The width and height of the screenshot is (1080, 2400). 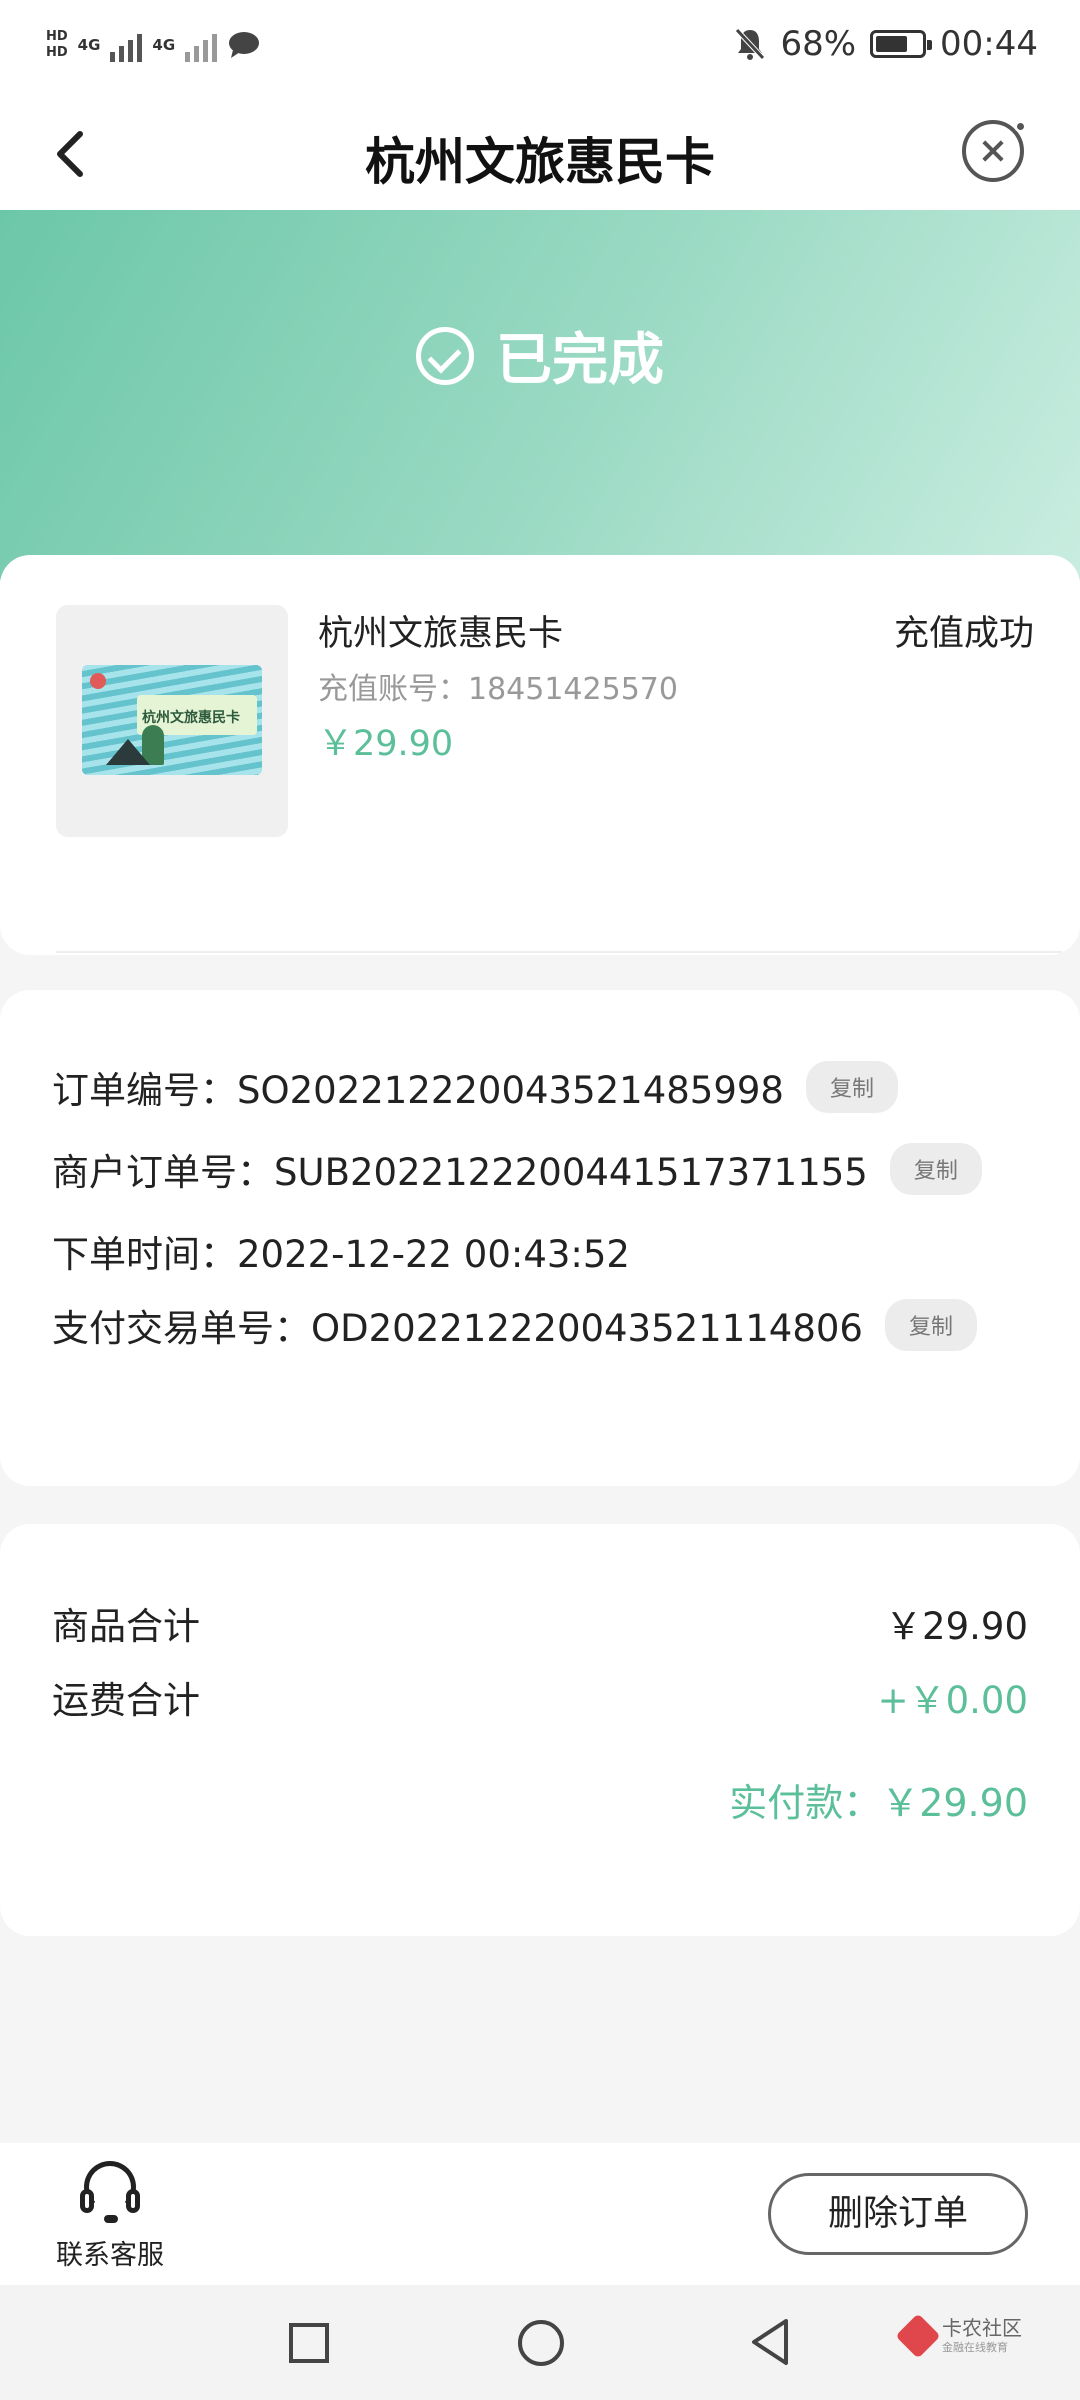 I want to click on payment-number-row: 支付交易单号：OD202212220043521114806 复制, so click(x=514, y=1325).